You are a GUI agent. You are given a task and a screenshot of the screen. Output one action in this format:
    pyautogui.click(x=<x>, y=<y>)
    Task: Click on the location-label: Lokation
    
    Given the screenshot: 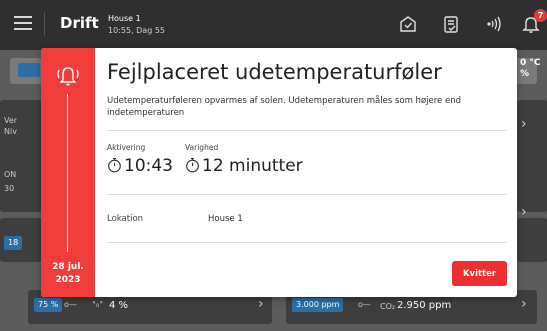 What is the action you would take?
    pyautogui.click(x=125, y=219)
    